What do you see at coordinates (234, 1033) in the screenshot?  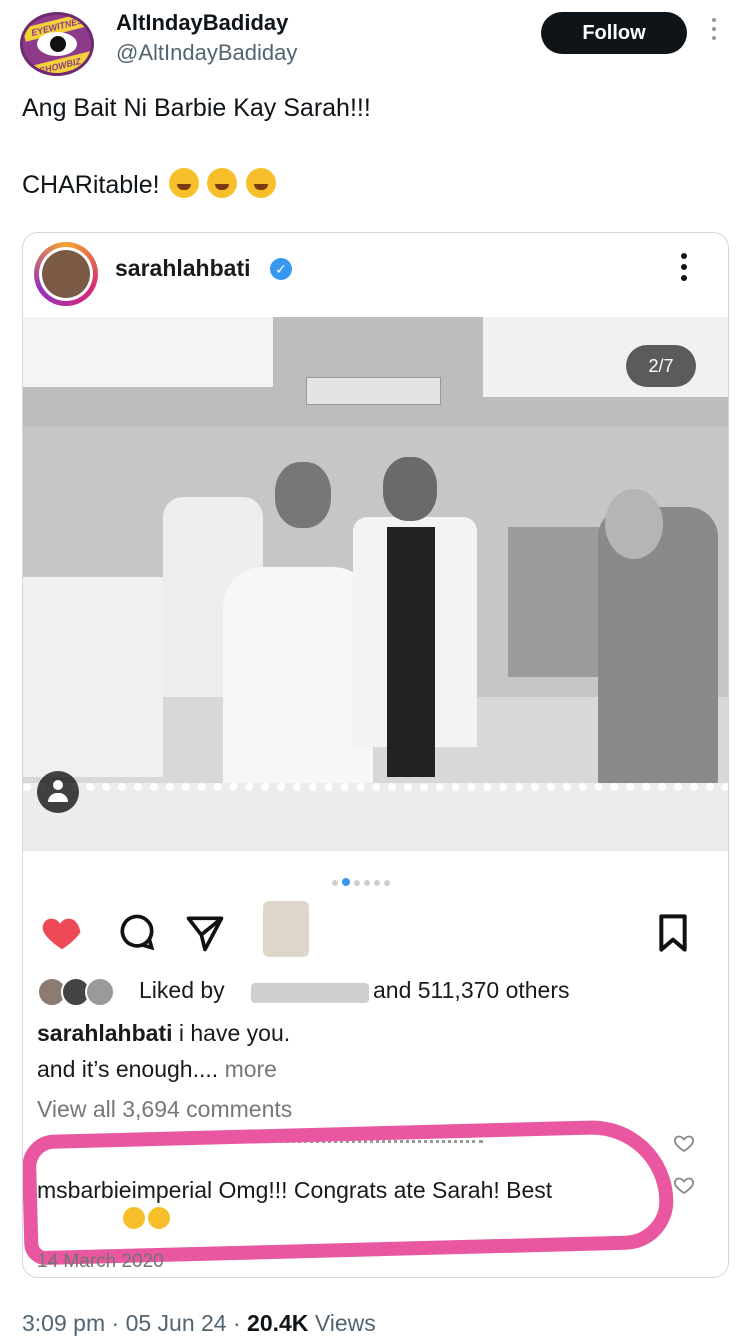 I see `caption-text: i have you.` at bounding box center [234, 1033].